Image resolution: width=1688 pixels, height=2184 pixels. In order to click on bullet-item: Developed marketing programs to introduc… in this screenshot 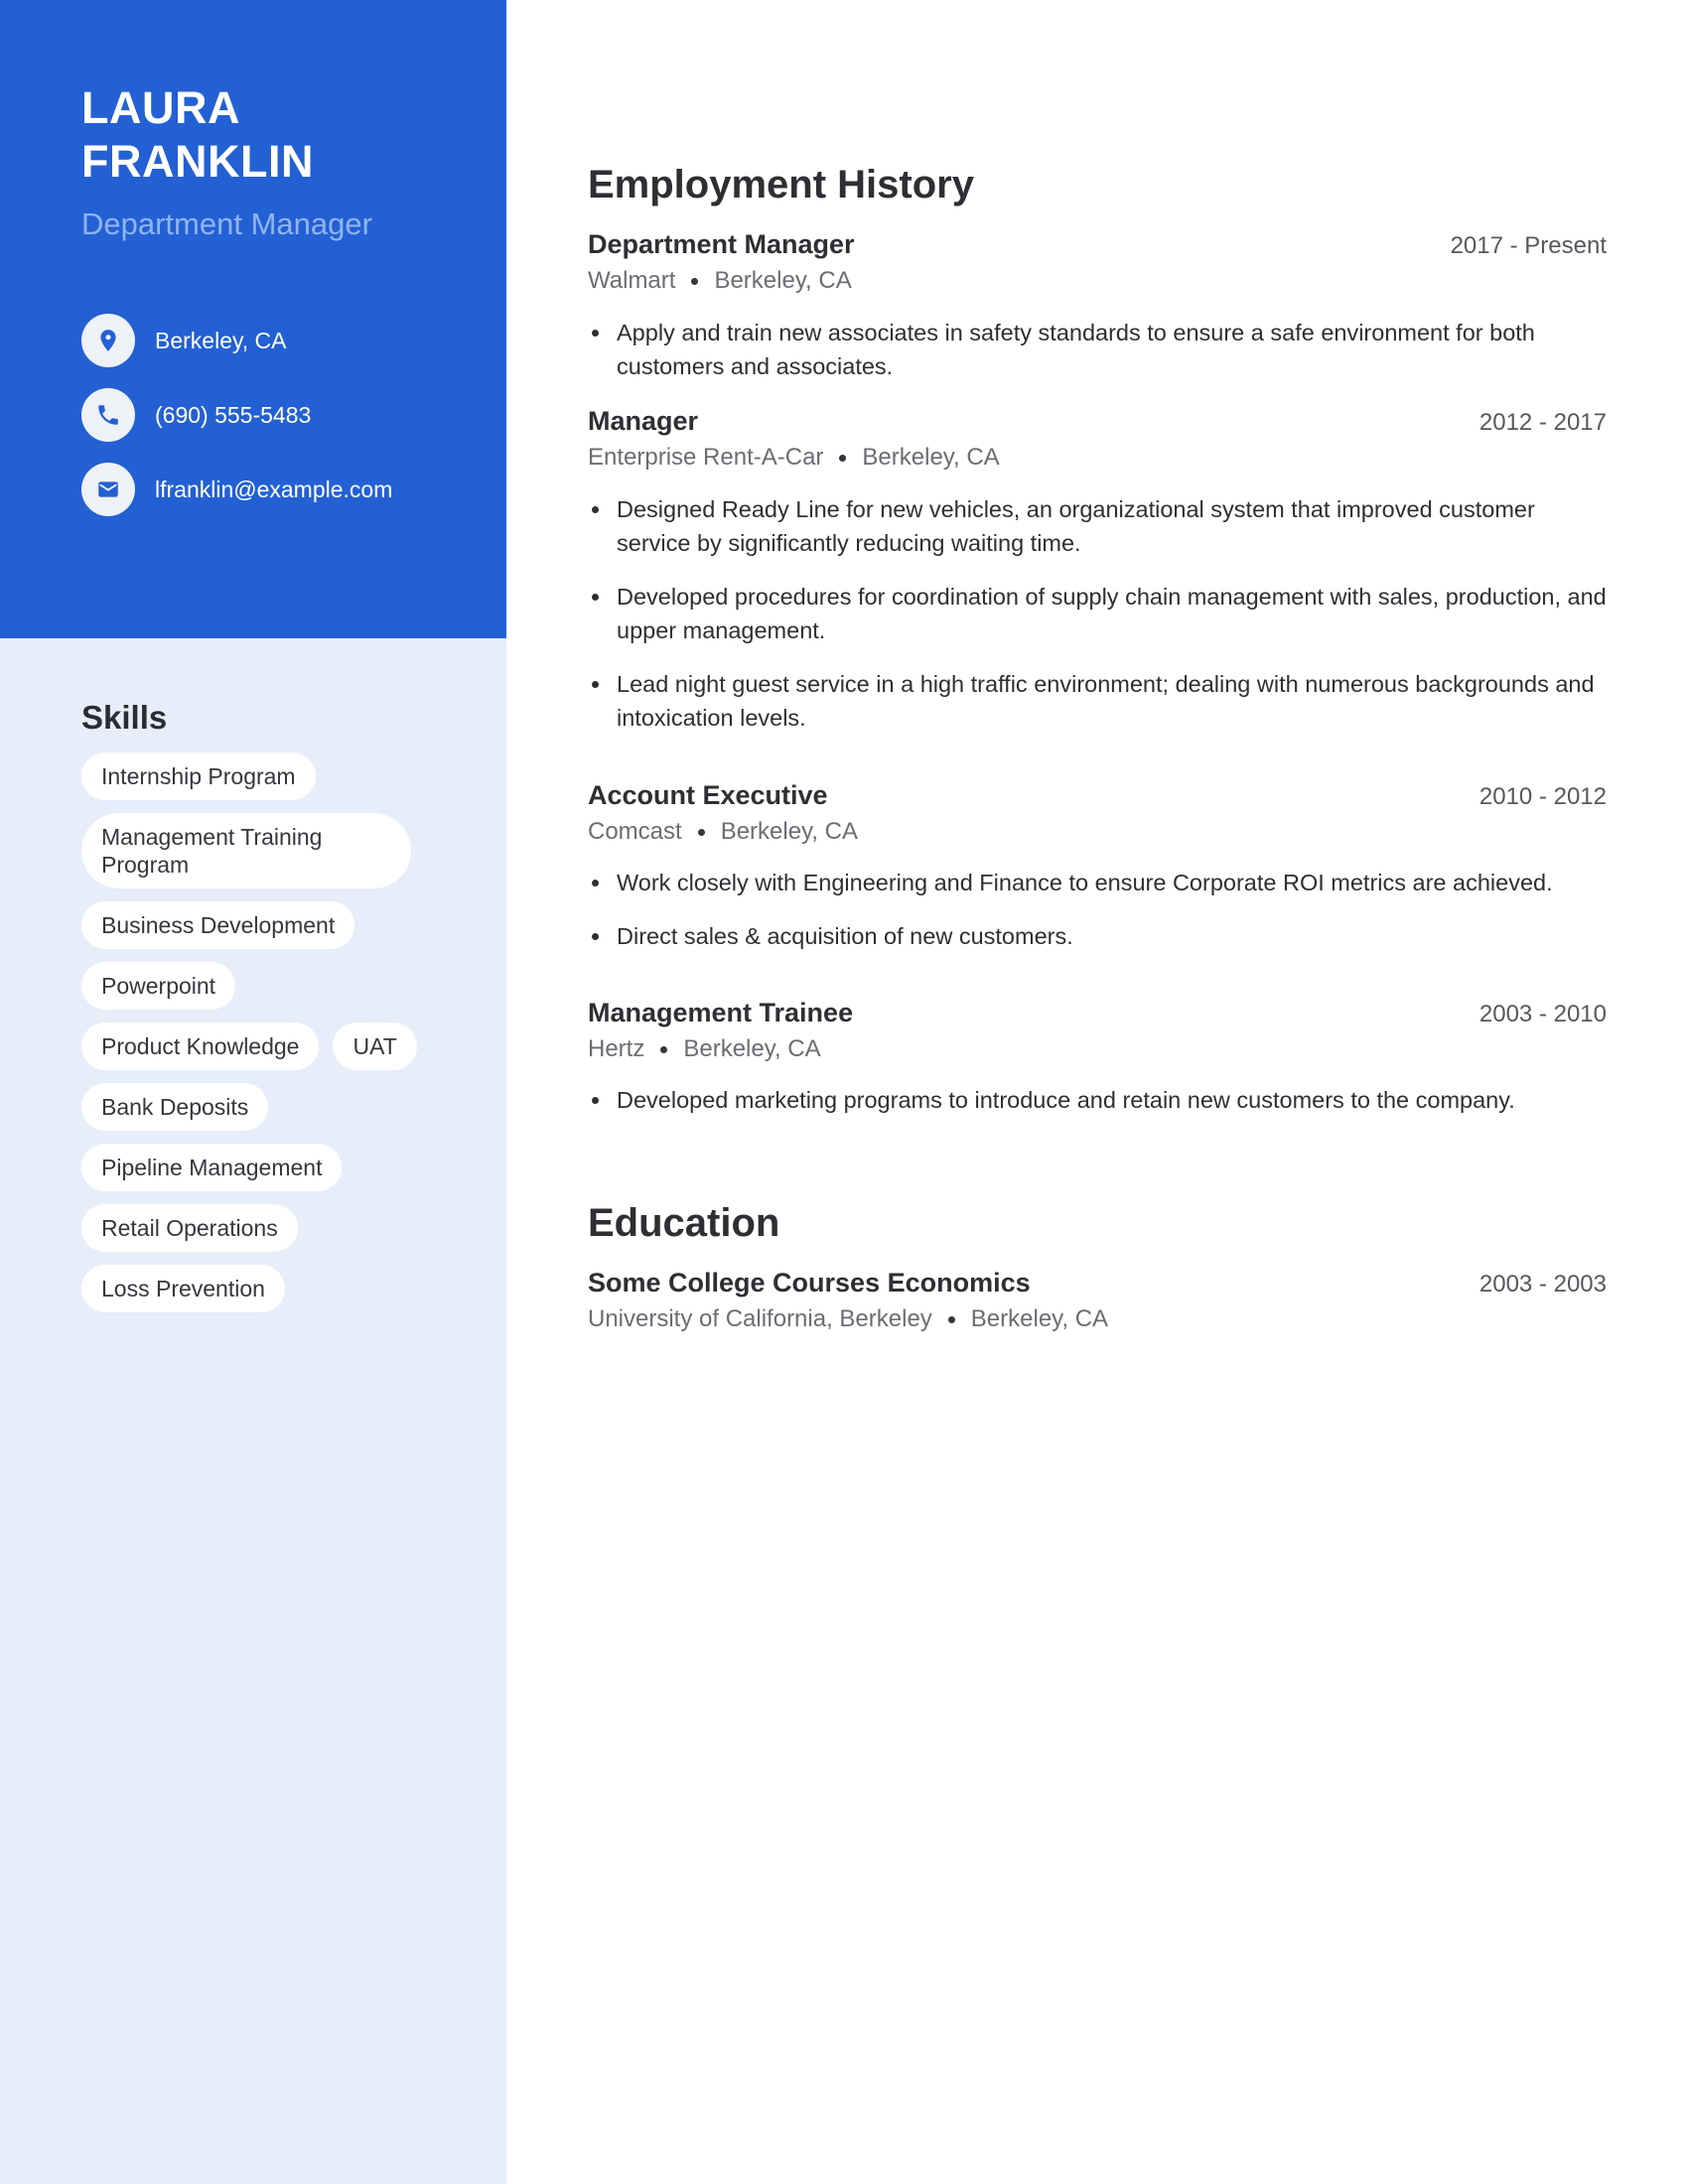, I will do `click(1097, 1100)`.